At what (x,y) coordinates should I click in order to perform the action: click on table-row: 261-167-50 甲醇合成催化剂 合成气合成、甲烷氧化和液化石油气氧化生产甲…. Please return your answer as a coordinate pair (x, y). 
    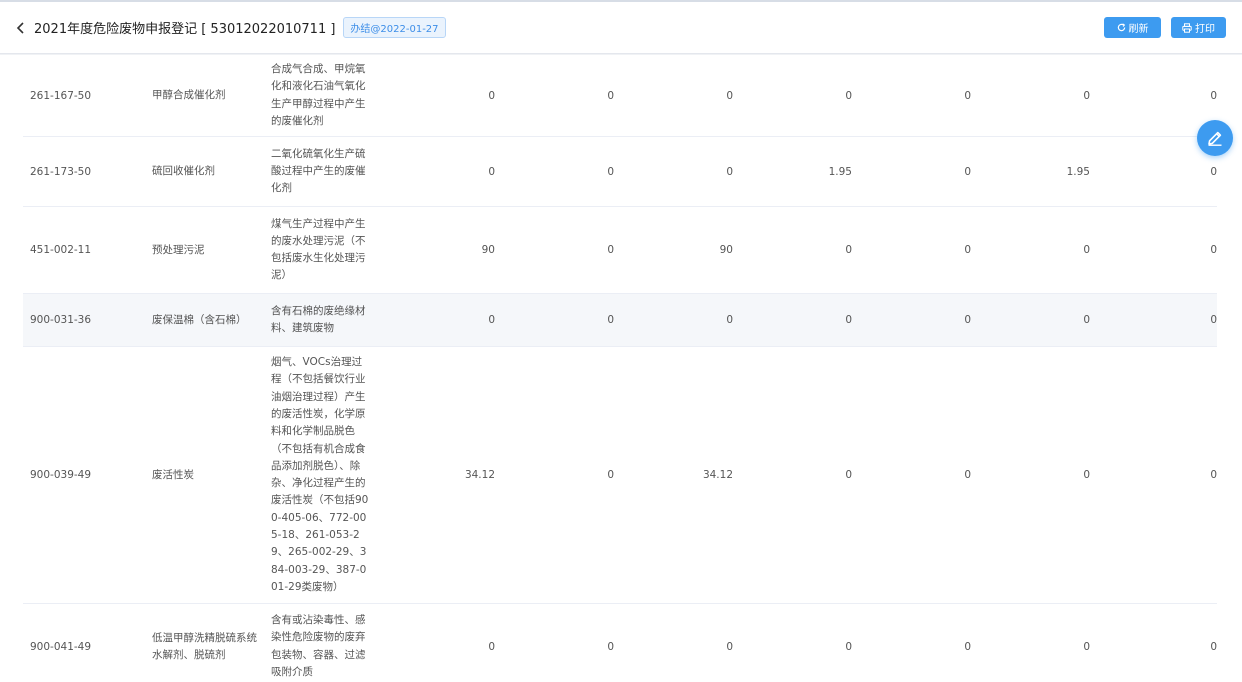
    Looking at the image, I should click on (620, 96).